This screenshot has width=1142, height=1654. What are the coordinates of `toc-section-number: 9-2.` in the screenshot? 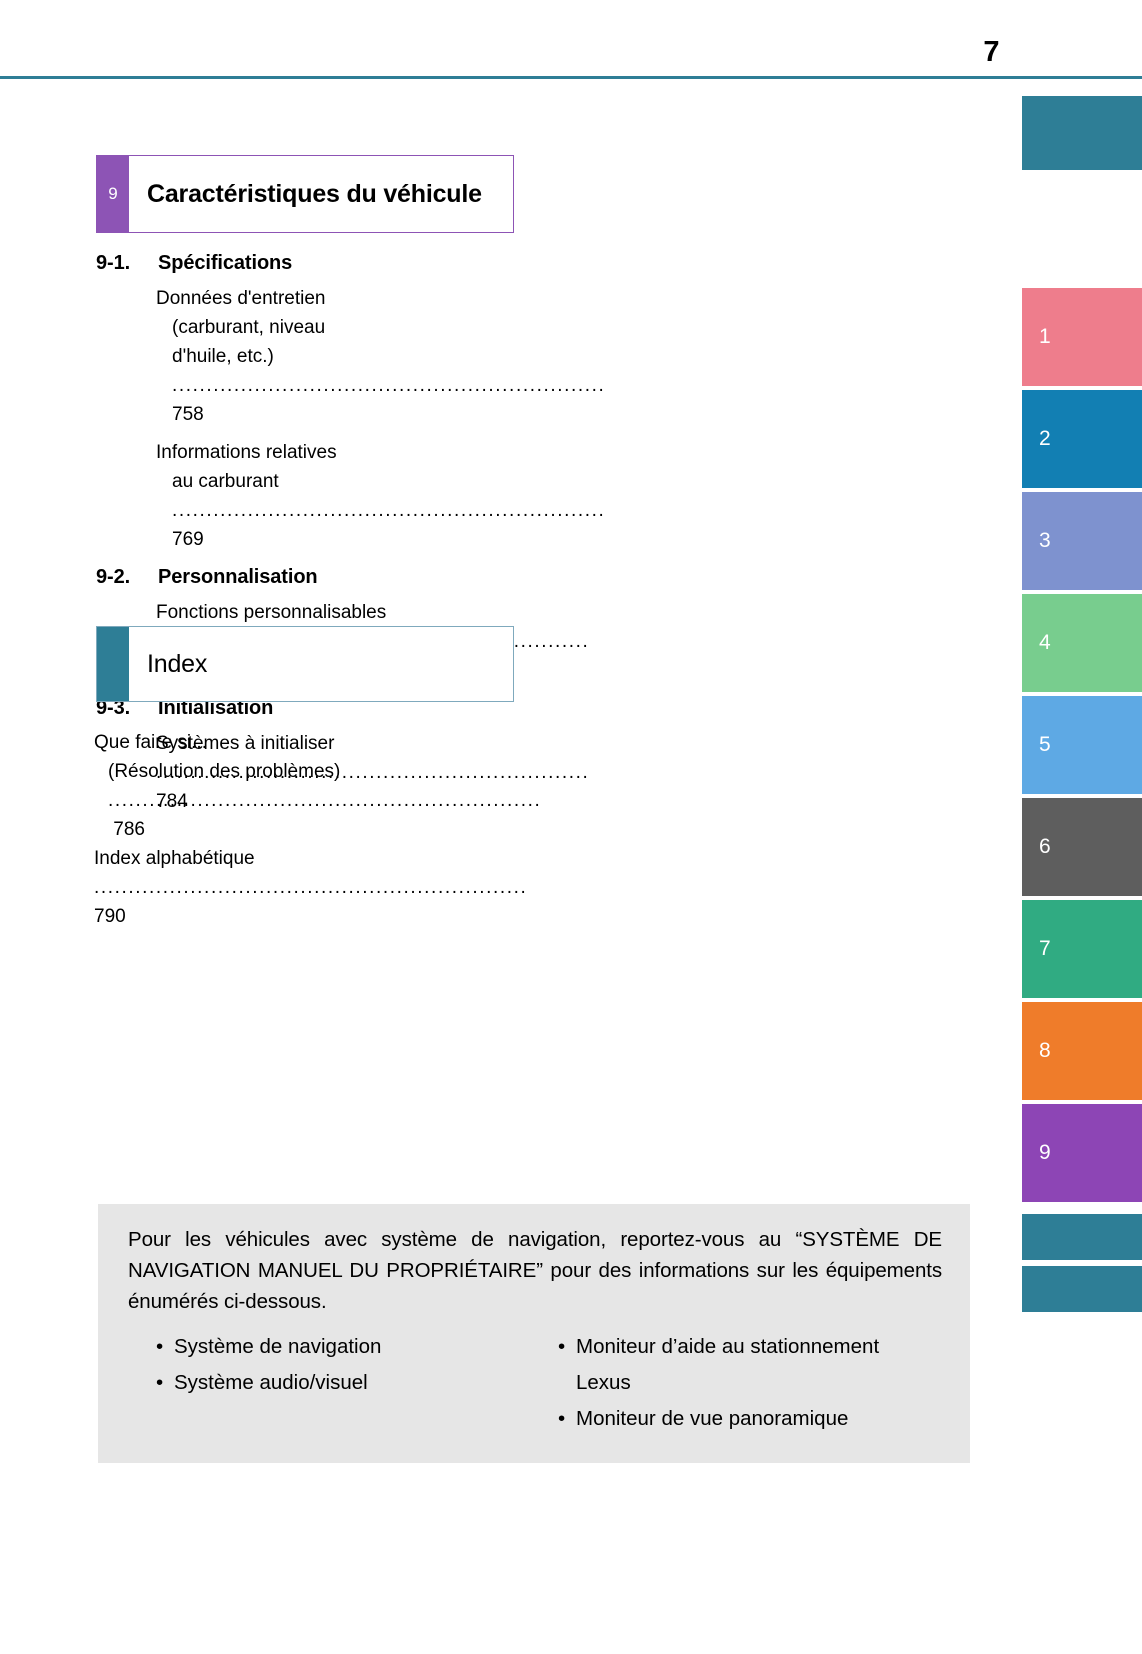 It's located at (113, 577).